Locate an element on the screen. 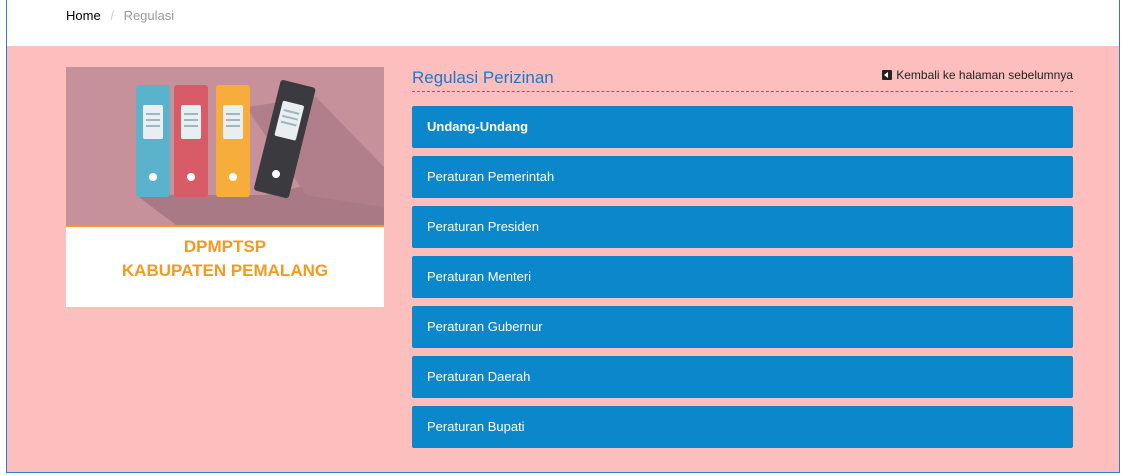  regulation-item-peraturan-menteri: Peraturan Menteri is located at coordinates (742, 277).